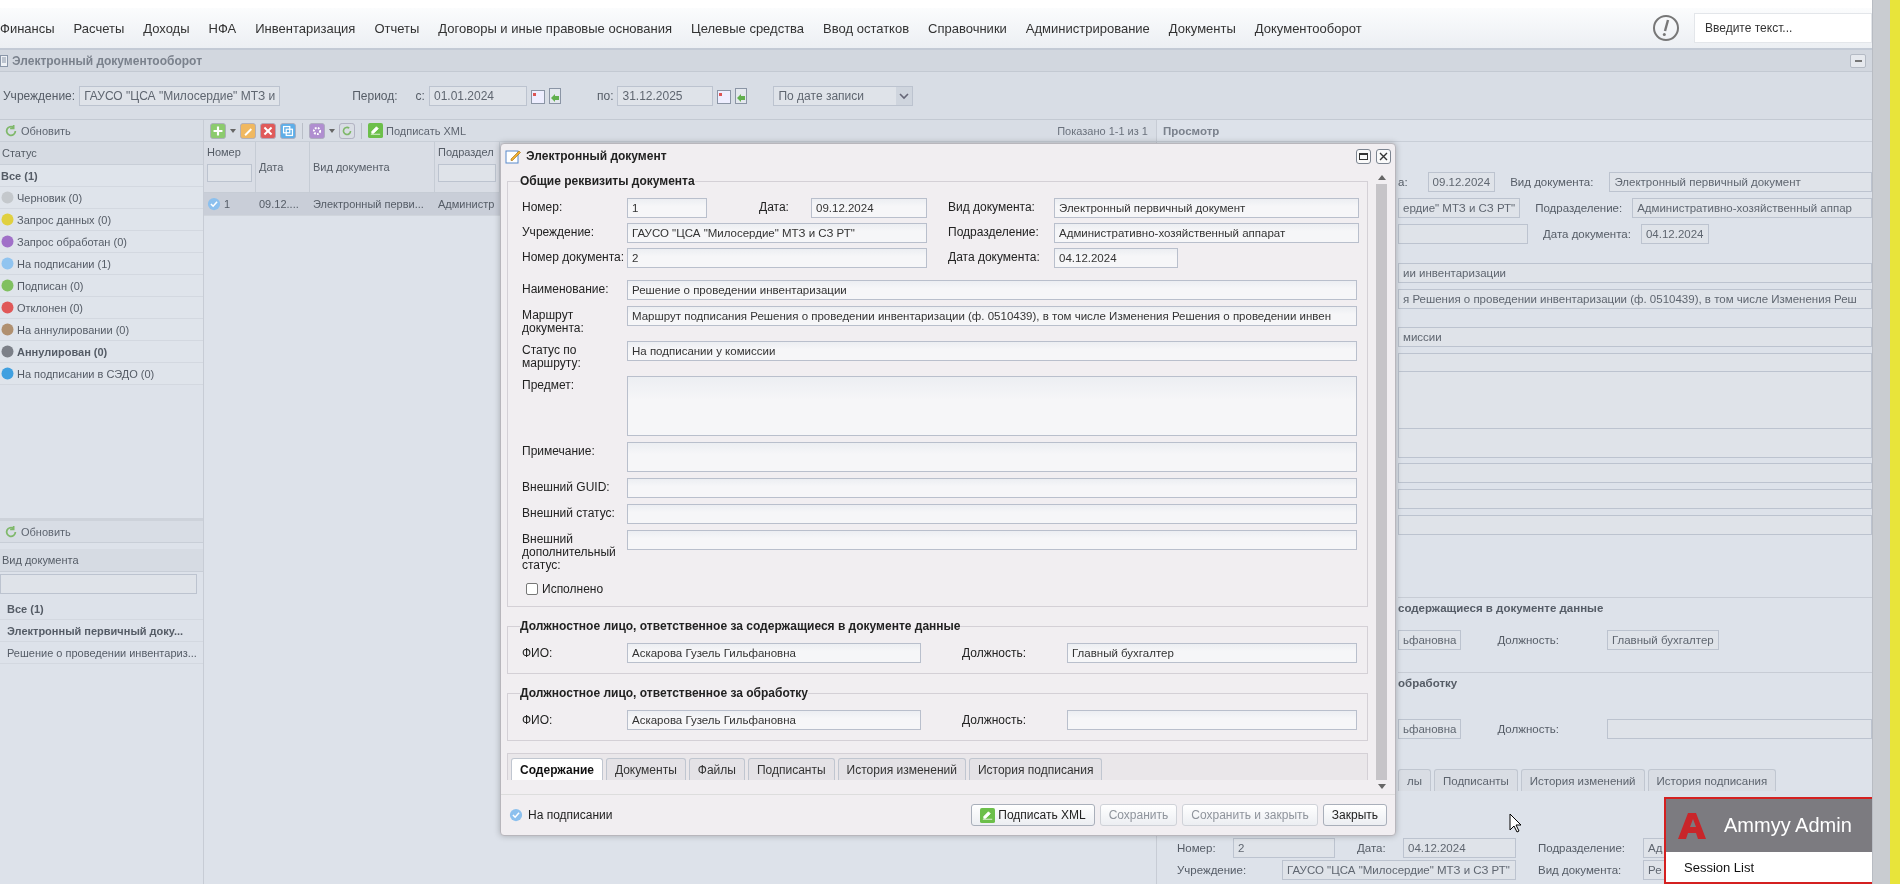  I want to click on menu-item: Ввод остатков, so click(866, 28).